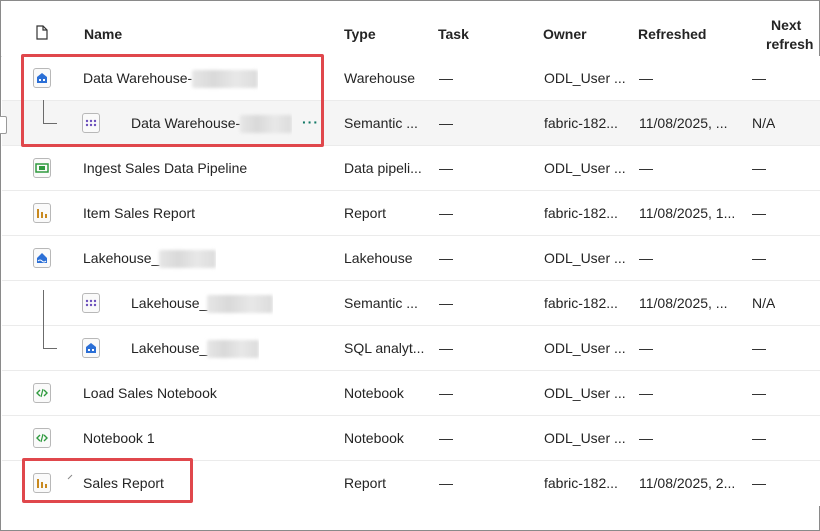 The height and width of the screenshot is (531, 820). I want to click on item-name: Ingest Sales Data Pipeline, so click(165, 168).